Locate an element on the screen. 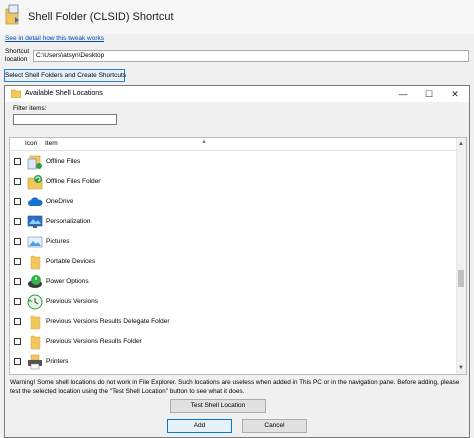 This screenshot has width=474, height=438. shell-folder-shortcut-icon is located at coordinates (12, 14).